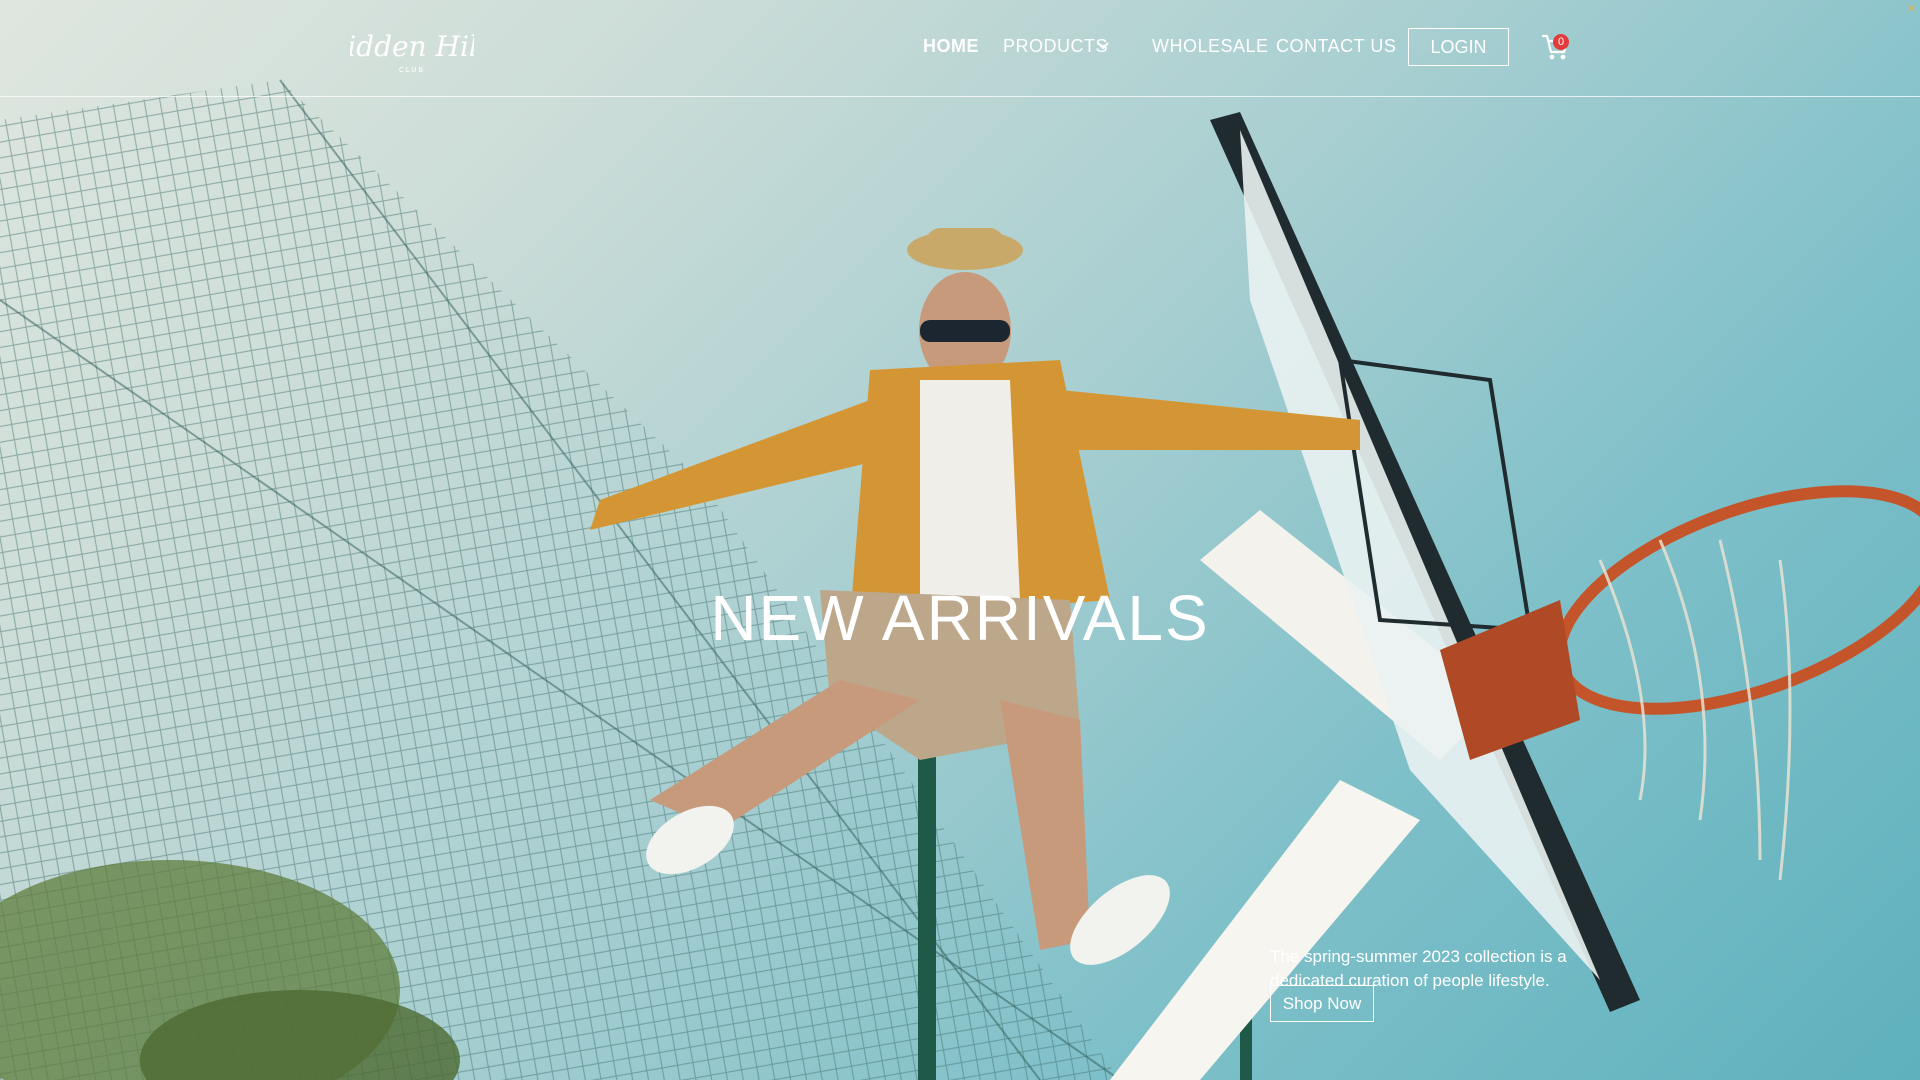 The width and height of the screenshot is (1920, 1080). What do you see at coordinates (1911, 8) in the screenshot?
I see `close-icon: ✕` at bounding box center [1911, 8].